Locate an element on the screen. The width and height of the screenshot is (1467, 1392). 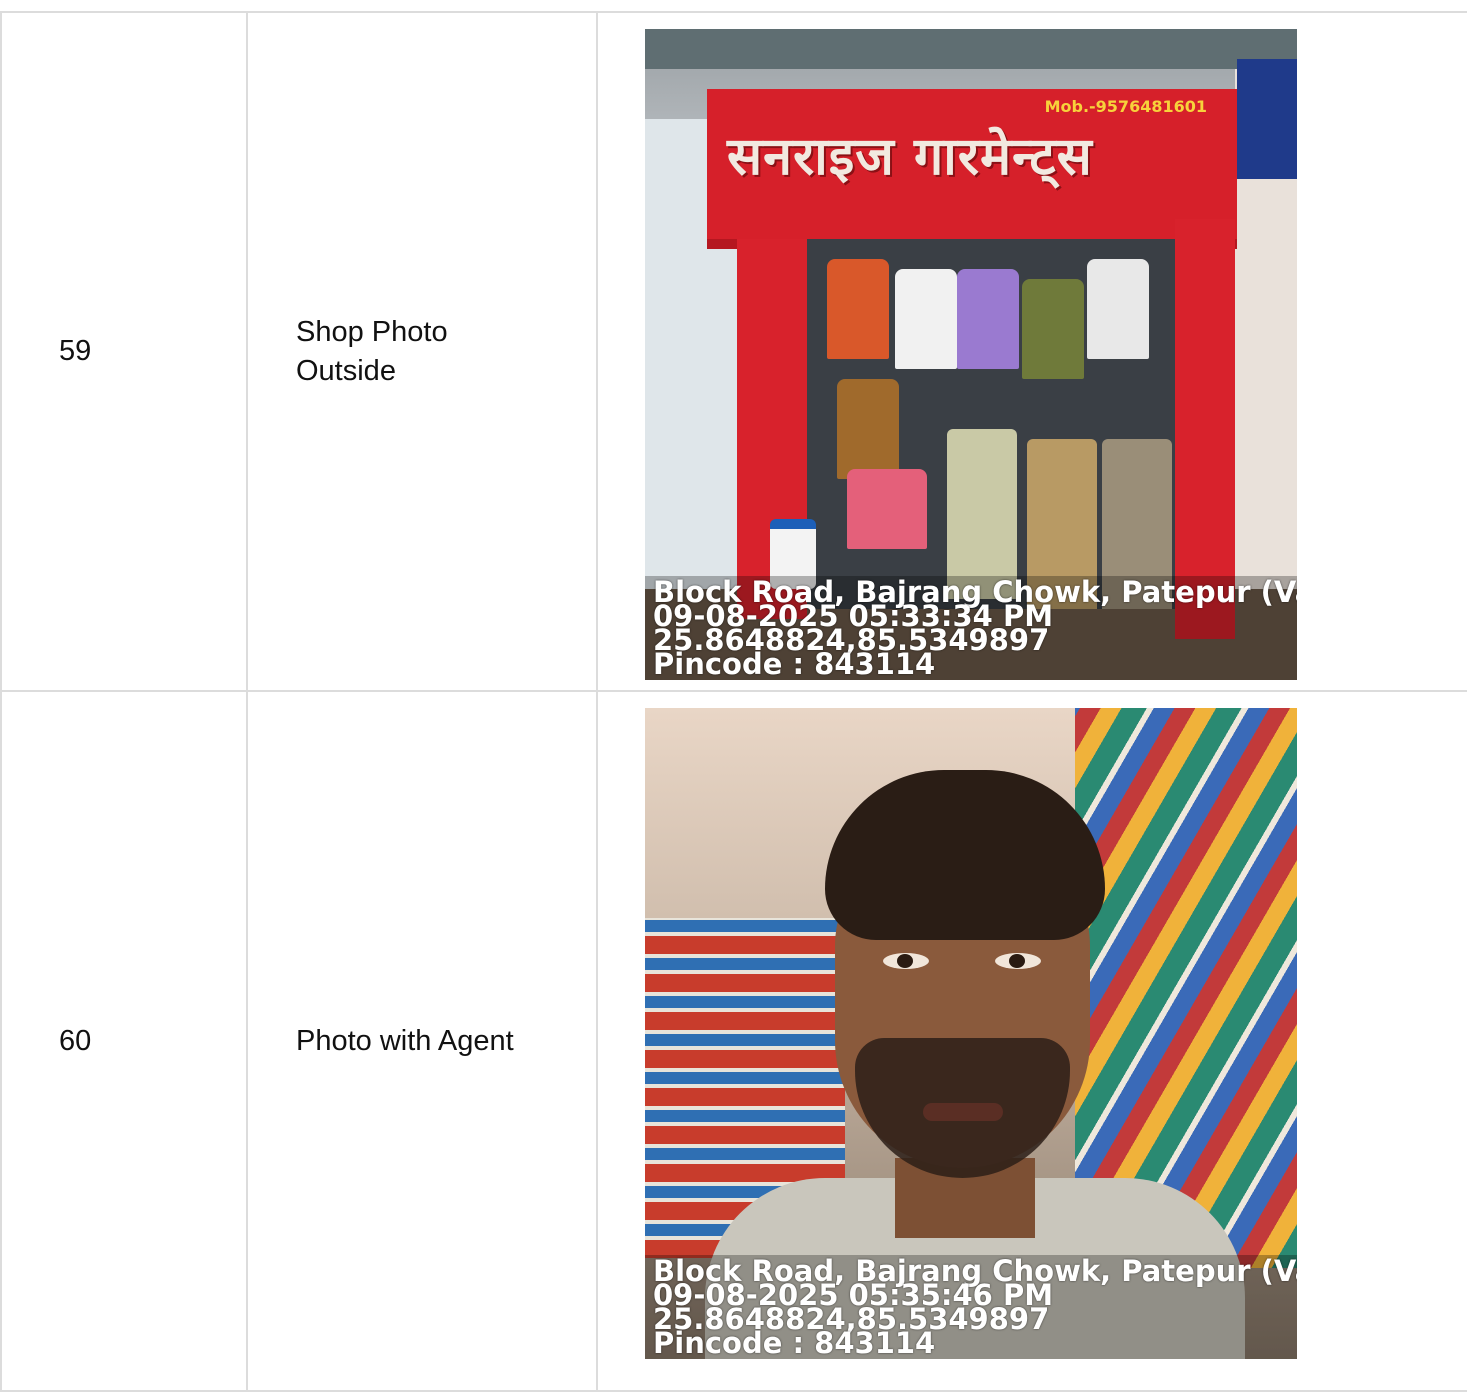
row-label-text: Shop Photo Outside is located at coordinates (372, 351).